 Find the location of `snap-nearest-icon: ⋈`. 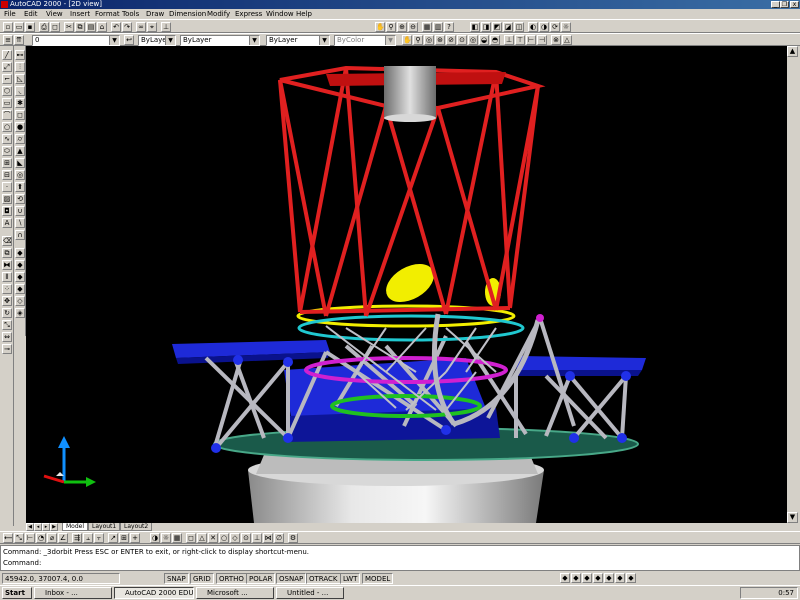

snap-nearest-icon: ⋈ is located at coordinates (268, 538).